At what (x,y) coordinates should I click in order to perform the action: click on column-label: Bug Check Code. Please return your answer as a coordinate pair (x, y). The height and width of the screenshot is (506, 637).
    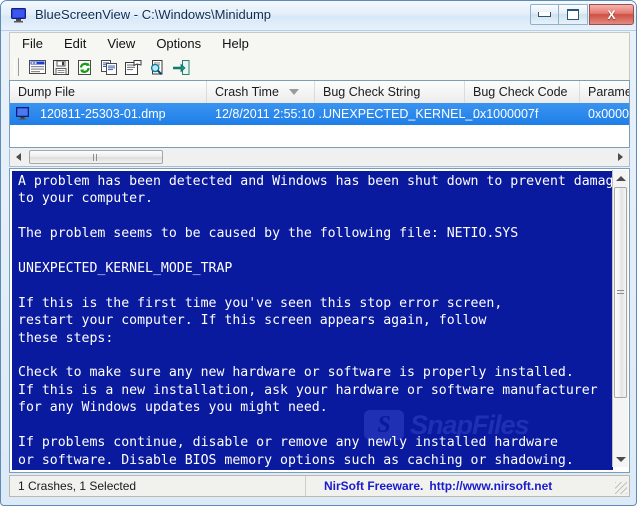
    Looking at the image, I should click on (520, 92).